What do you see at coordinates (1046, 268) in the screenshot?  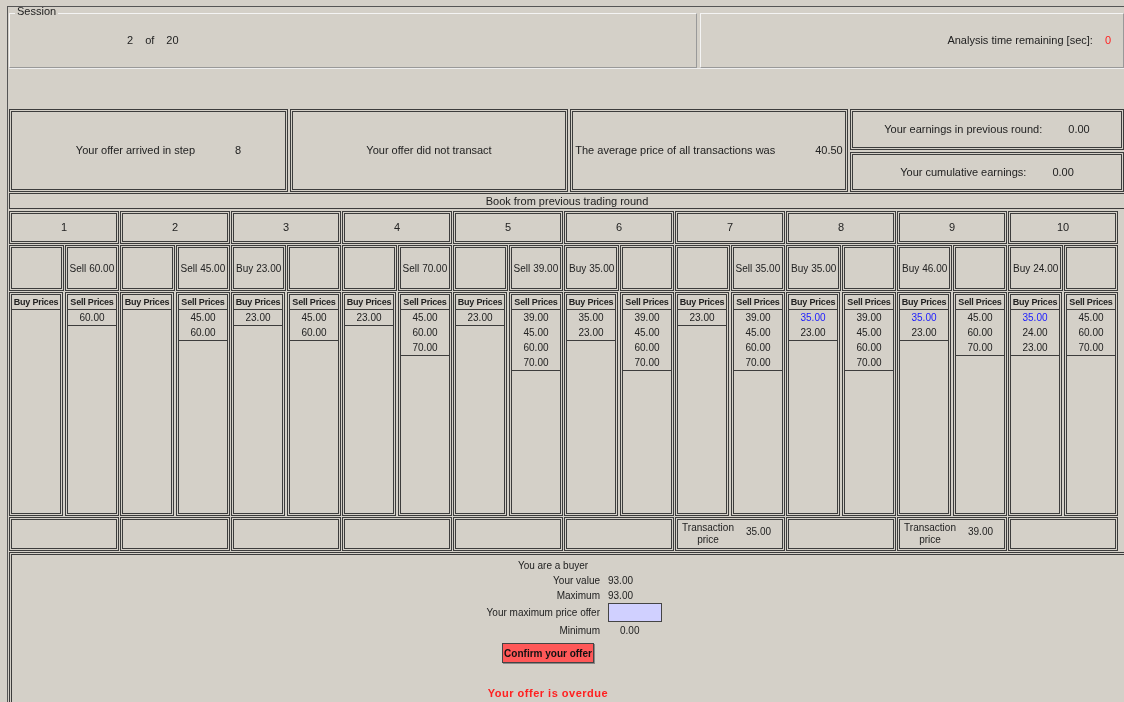 I see `offer-price: 24.00` at bounding box center [1046, 268].